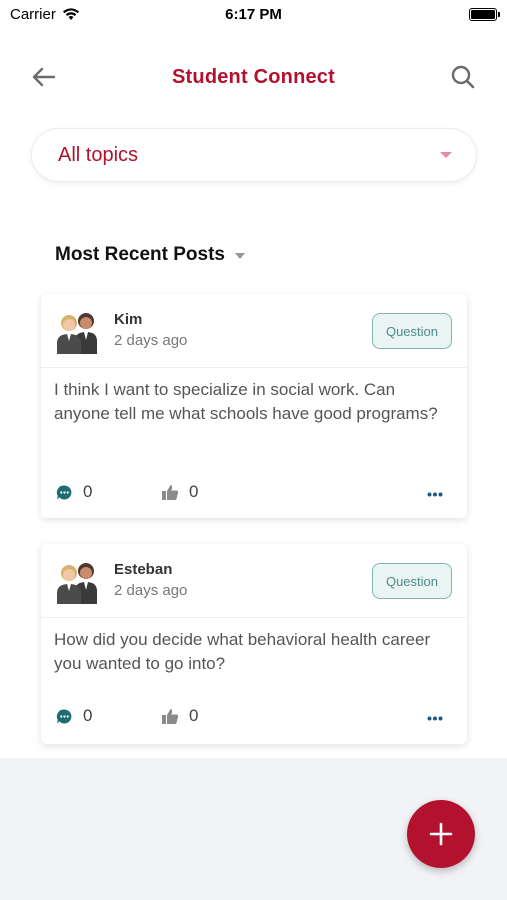 The height and width of the screenshot is (900, 507). I want to click on back-button, so click(44, 77).